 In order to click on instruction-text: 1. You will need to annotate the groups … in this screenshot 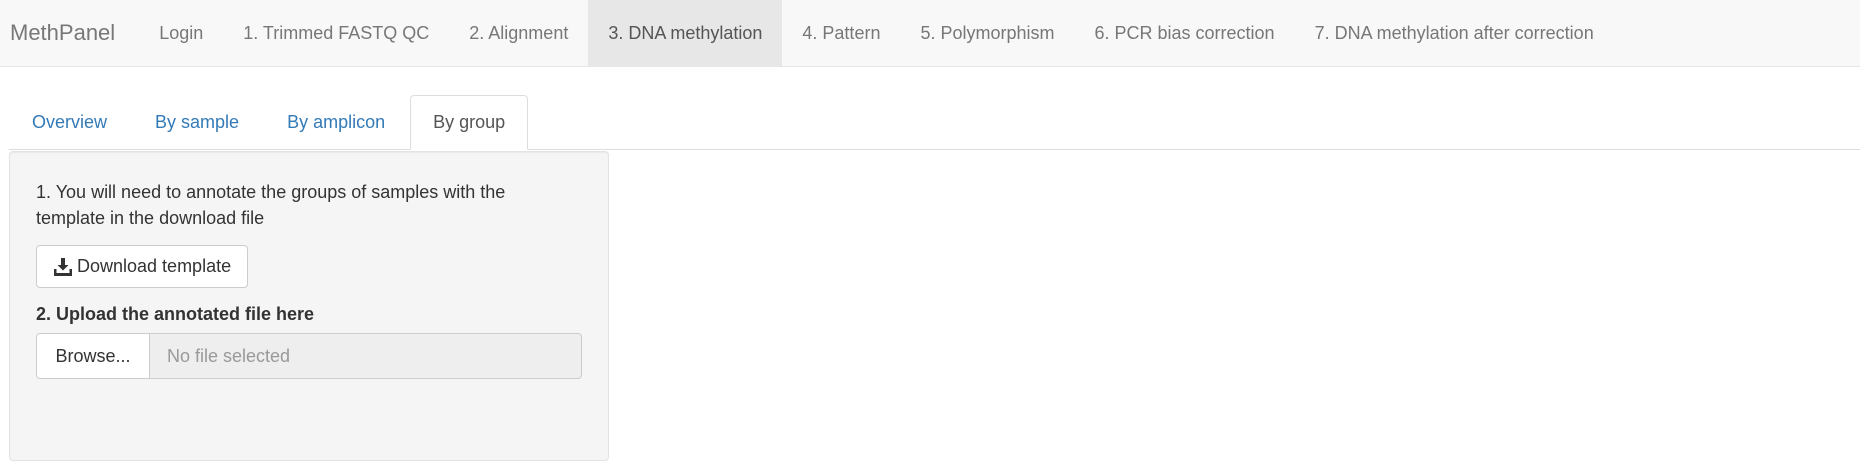, I will do `click(271, 205)`.